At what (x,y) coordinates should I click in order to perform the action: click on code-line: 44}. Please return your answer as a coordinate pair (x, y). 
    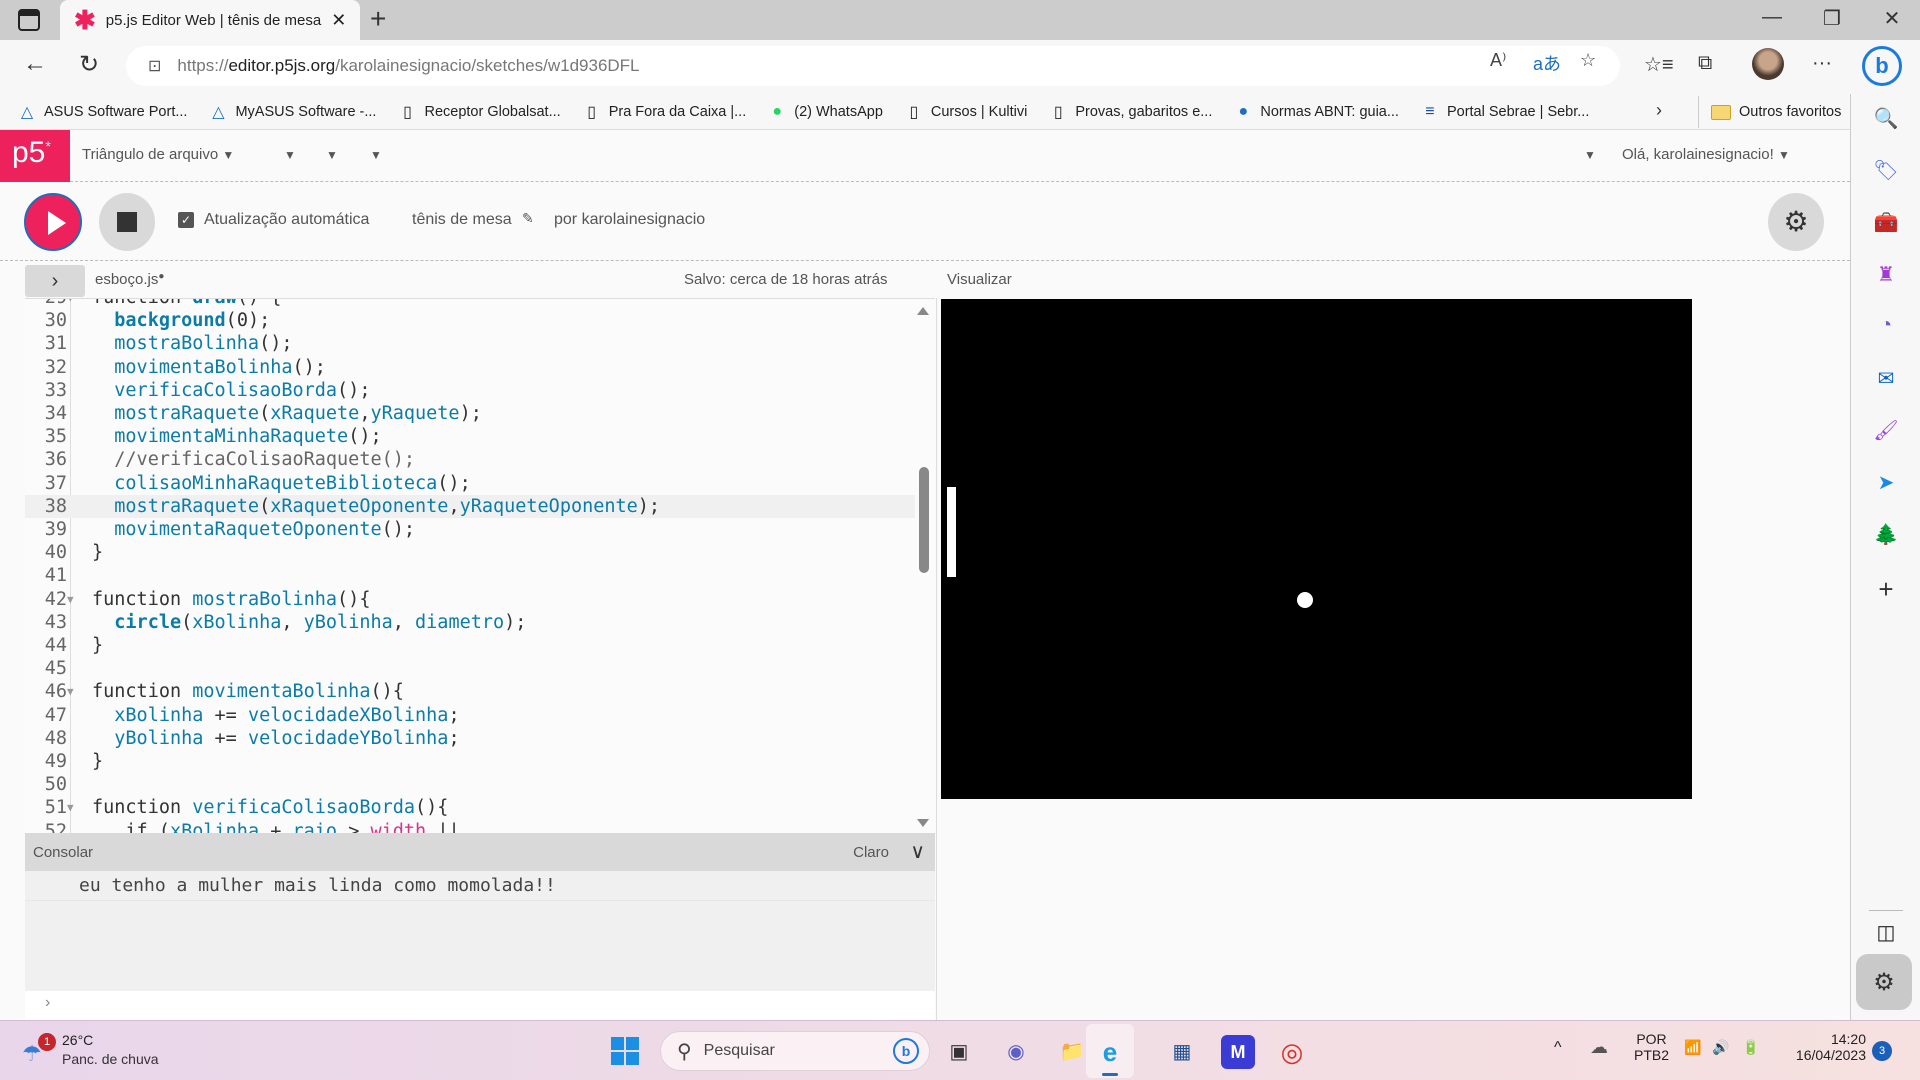
    Looking at the image, I should click on (470, 645).